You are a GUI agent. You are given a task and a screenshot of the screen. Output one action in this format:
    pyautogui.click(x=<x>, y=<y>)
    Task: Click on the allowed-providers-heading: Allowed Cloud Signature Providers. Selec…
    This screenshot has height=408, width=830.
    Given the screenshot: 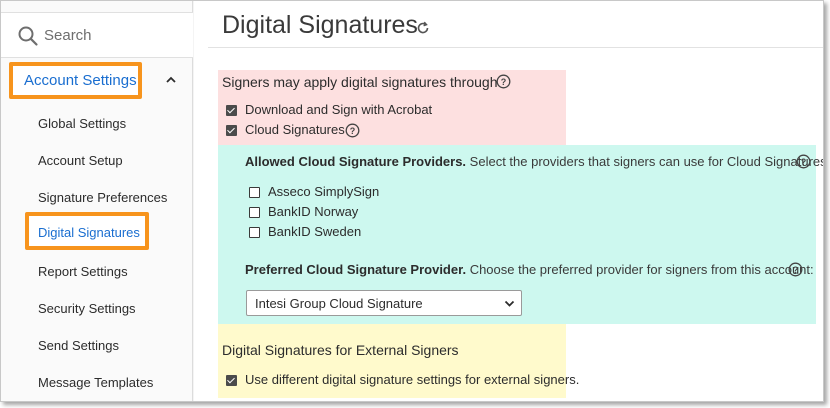 What is the action you would take?
    pyautogui.click(x=534, y=161)
    